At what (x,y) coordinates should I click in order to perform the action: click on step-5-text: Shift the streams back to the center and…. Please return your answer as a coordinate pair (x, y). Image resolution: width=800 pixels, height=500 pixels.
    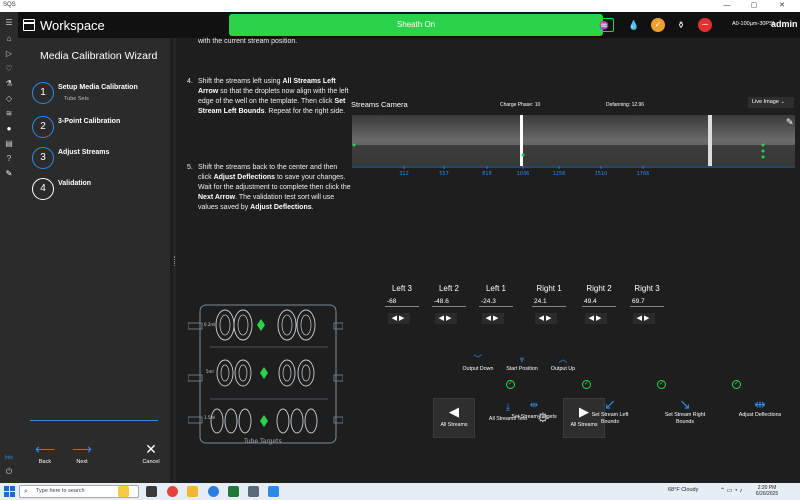
    Looking at the image, I should click on (274, 187).